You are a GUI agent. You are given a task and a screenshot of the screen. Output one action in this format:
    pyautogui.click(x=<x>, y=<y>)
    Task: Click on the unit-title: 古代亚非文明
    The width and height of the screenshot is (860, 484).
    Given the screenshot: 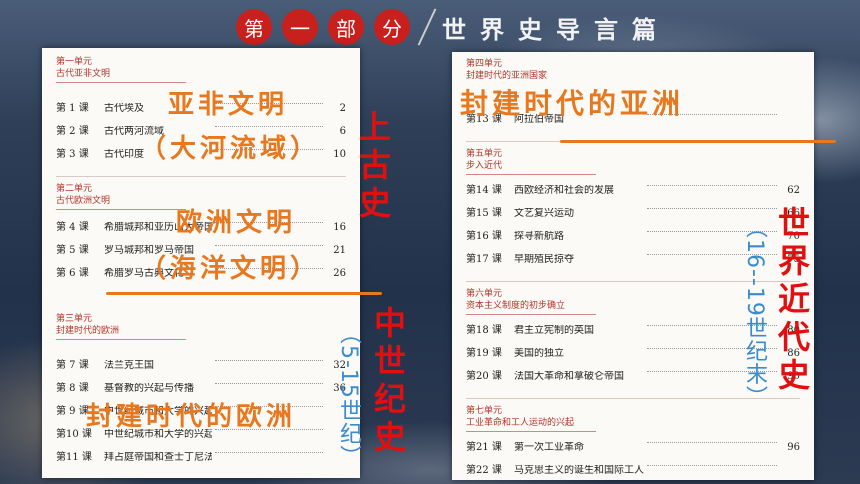 What is the action you would take?
    pyautogui.click(x=83, y=74)
    